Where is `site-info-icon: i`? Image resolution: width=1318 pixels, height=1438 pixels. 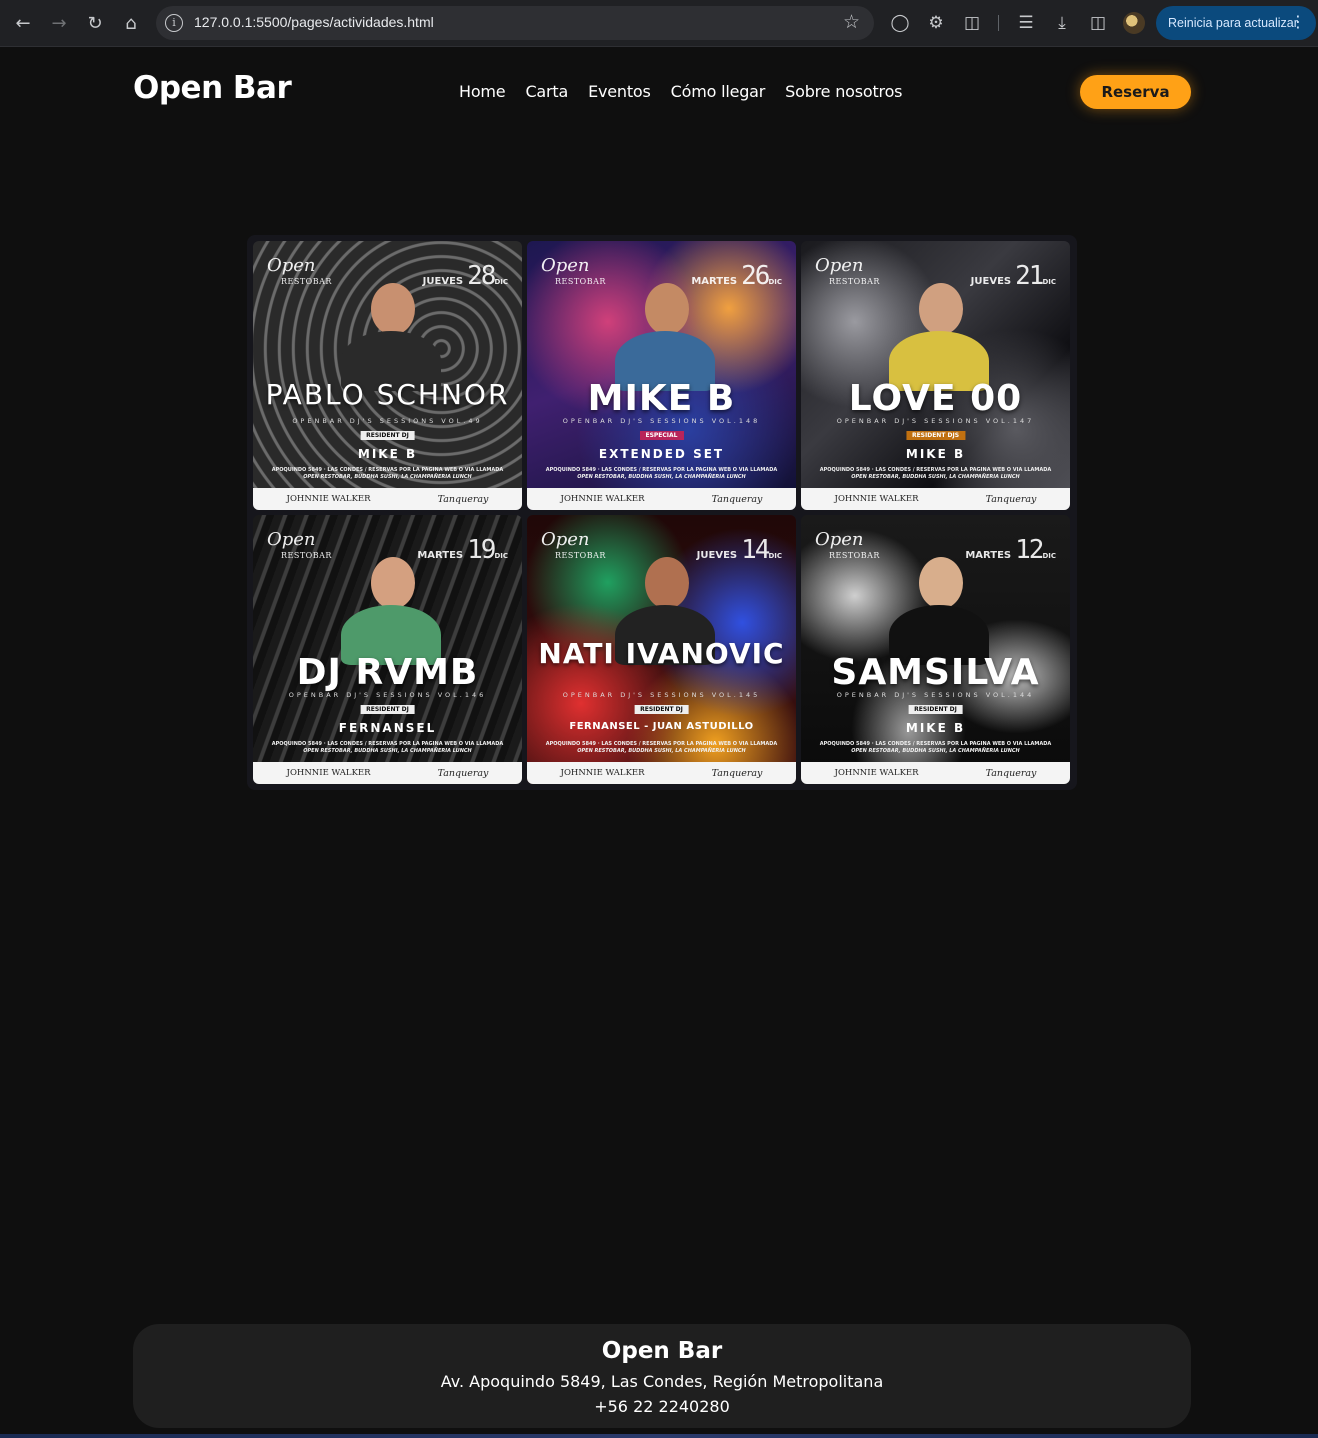
site-info-icon: i is located at coordinates (174, 23).